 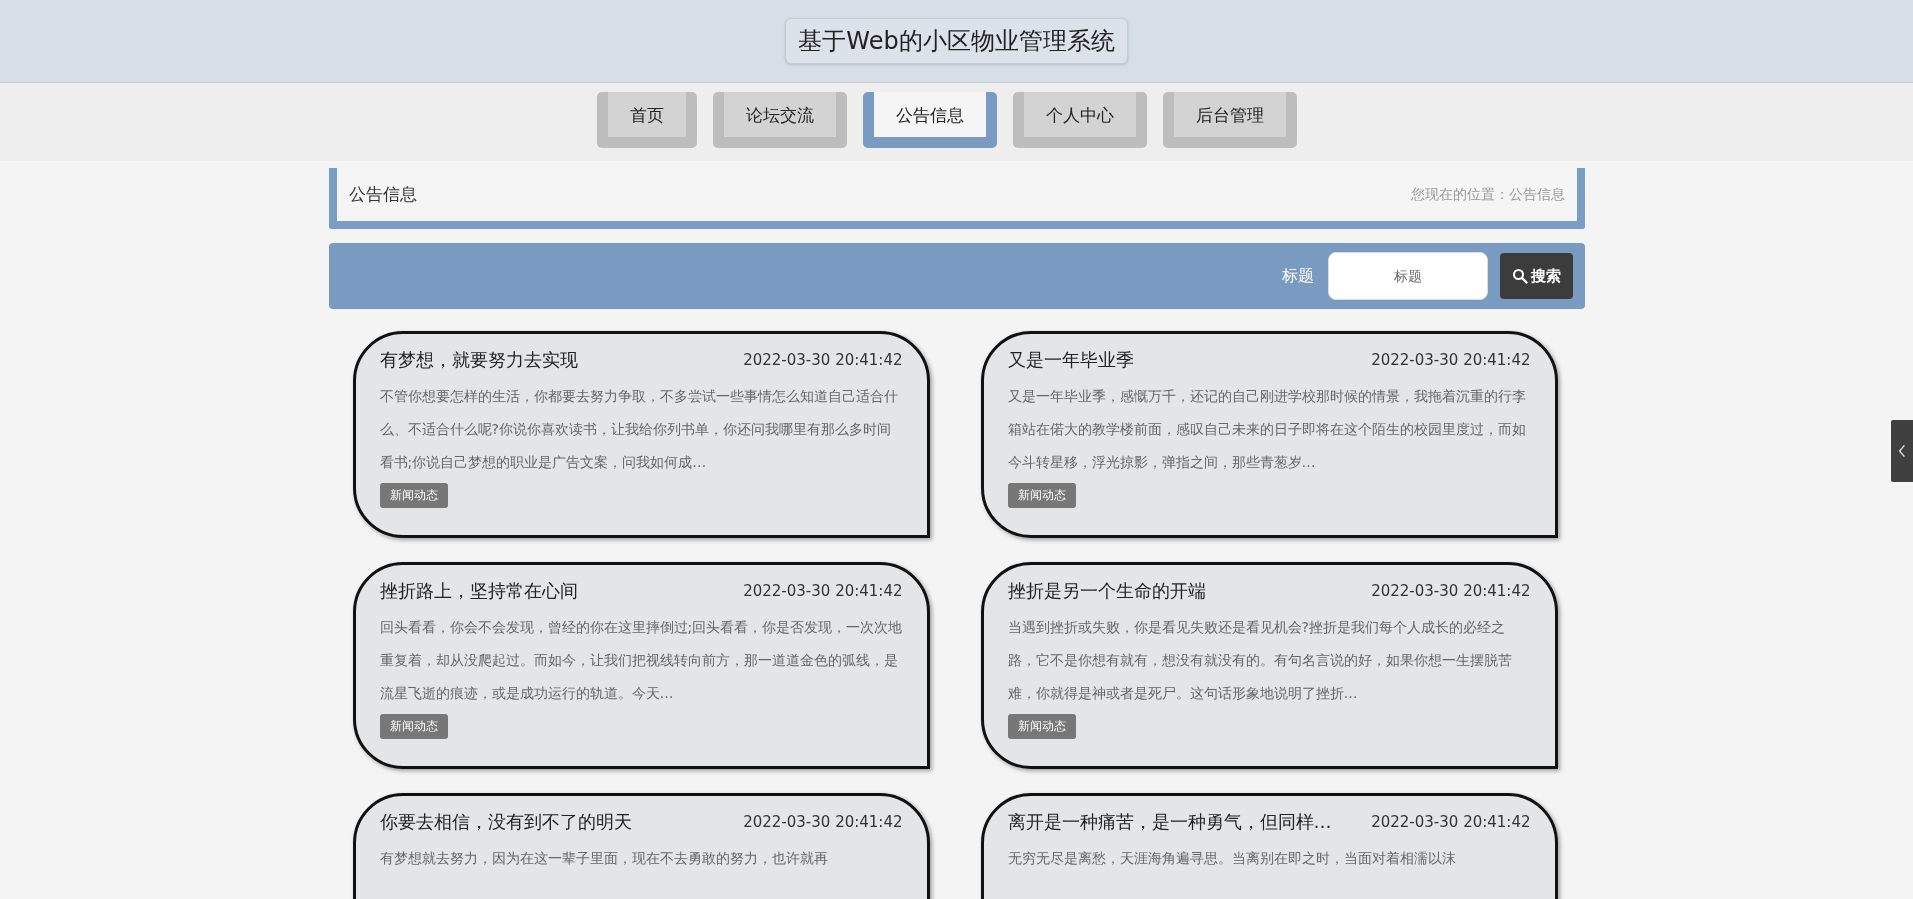 I want to click on nav-tab: 论坛交流, so click(x=779, y=120).